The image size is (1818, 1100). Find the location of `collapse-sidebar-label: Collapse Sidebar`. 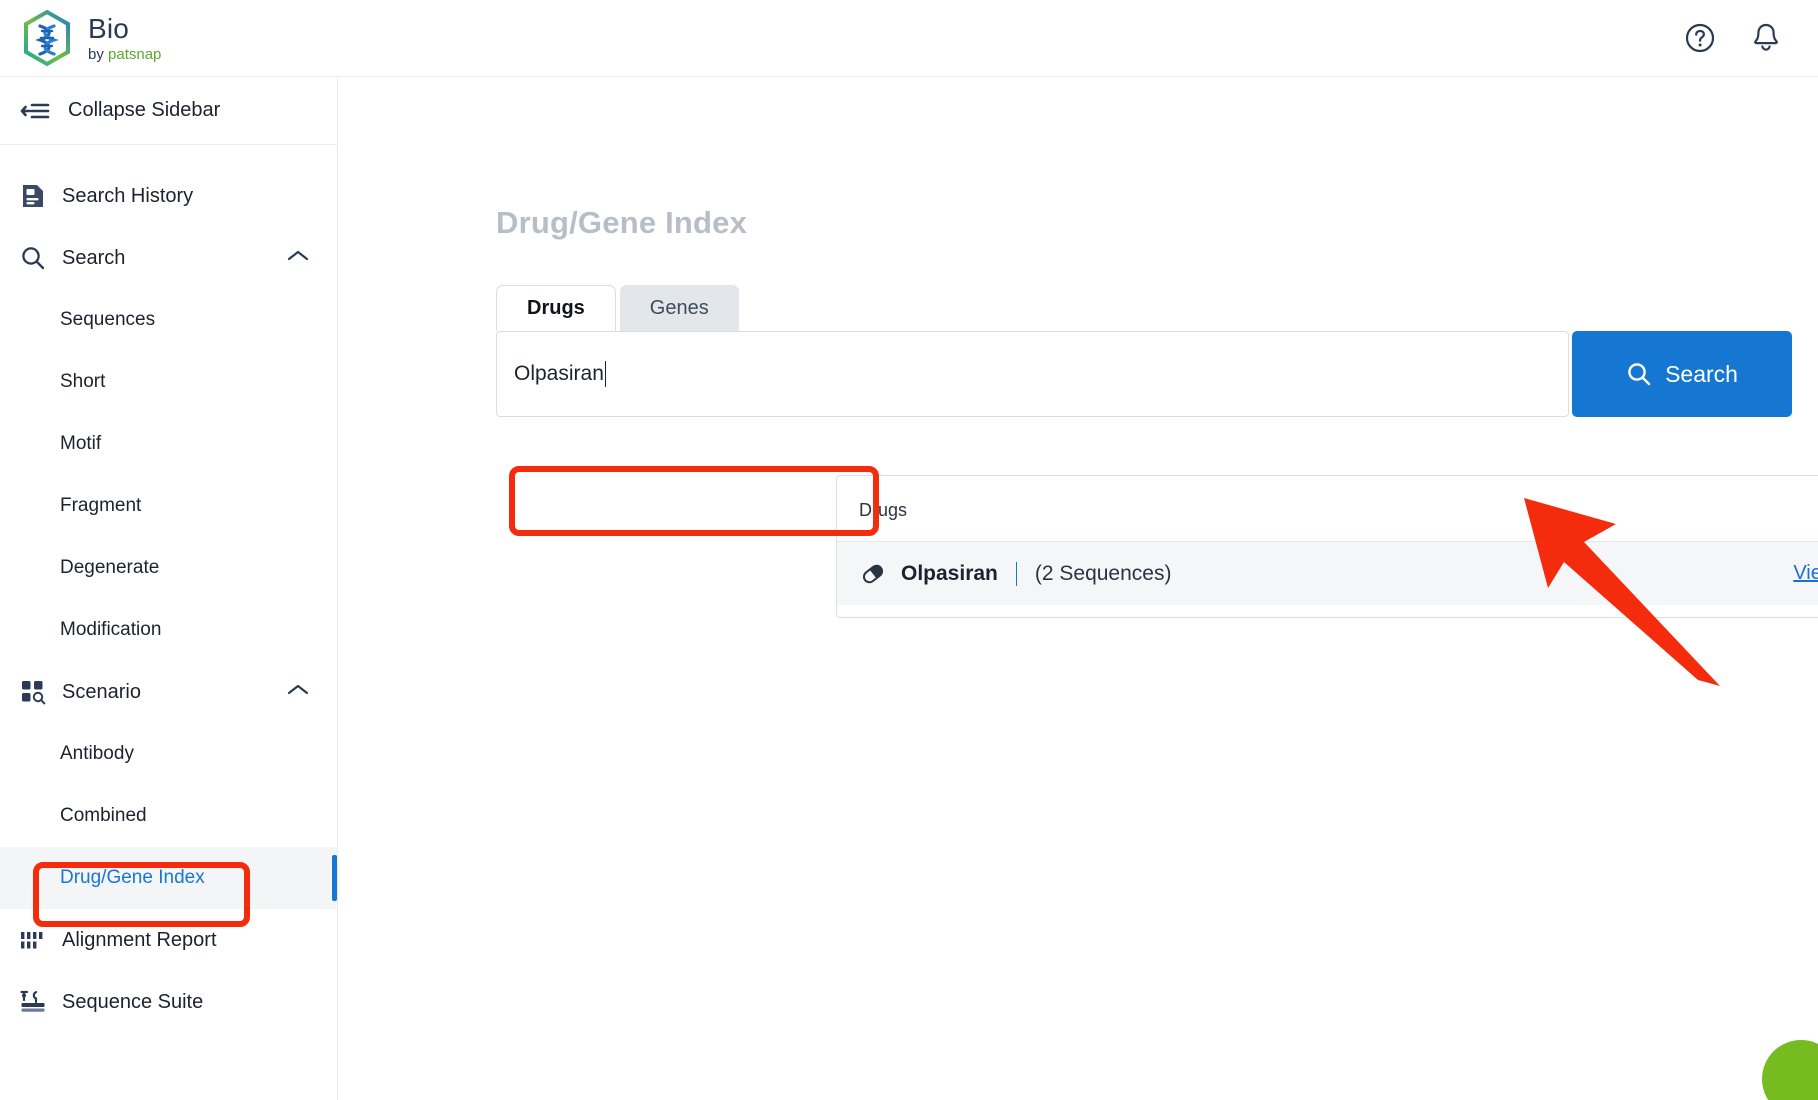

collapse-sidebar-label: Collapse Sidebar is located at coordinates (144, 110).